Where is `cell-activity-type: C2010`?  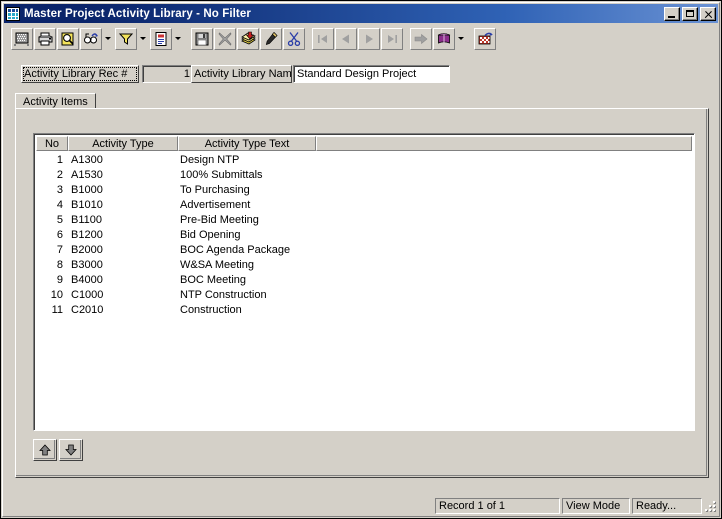 cell-activity-type: C2010 is located at coordinates (87, 309).